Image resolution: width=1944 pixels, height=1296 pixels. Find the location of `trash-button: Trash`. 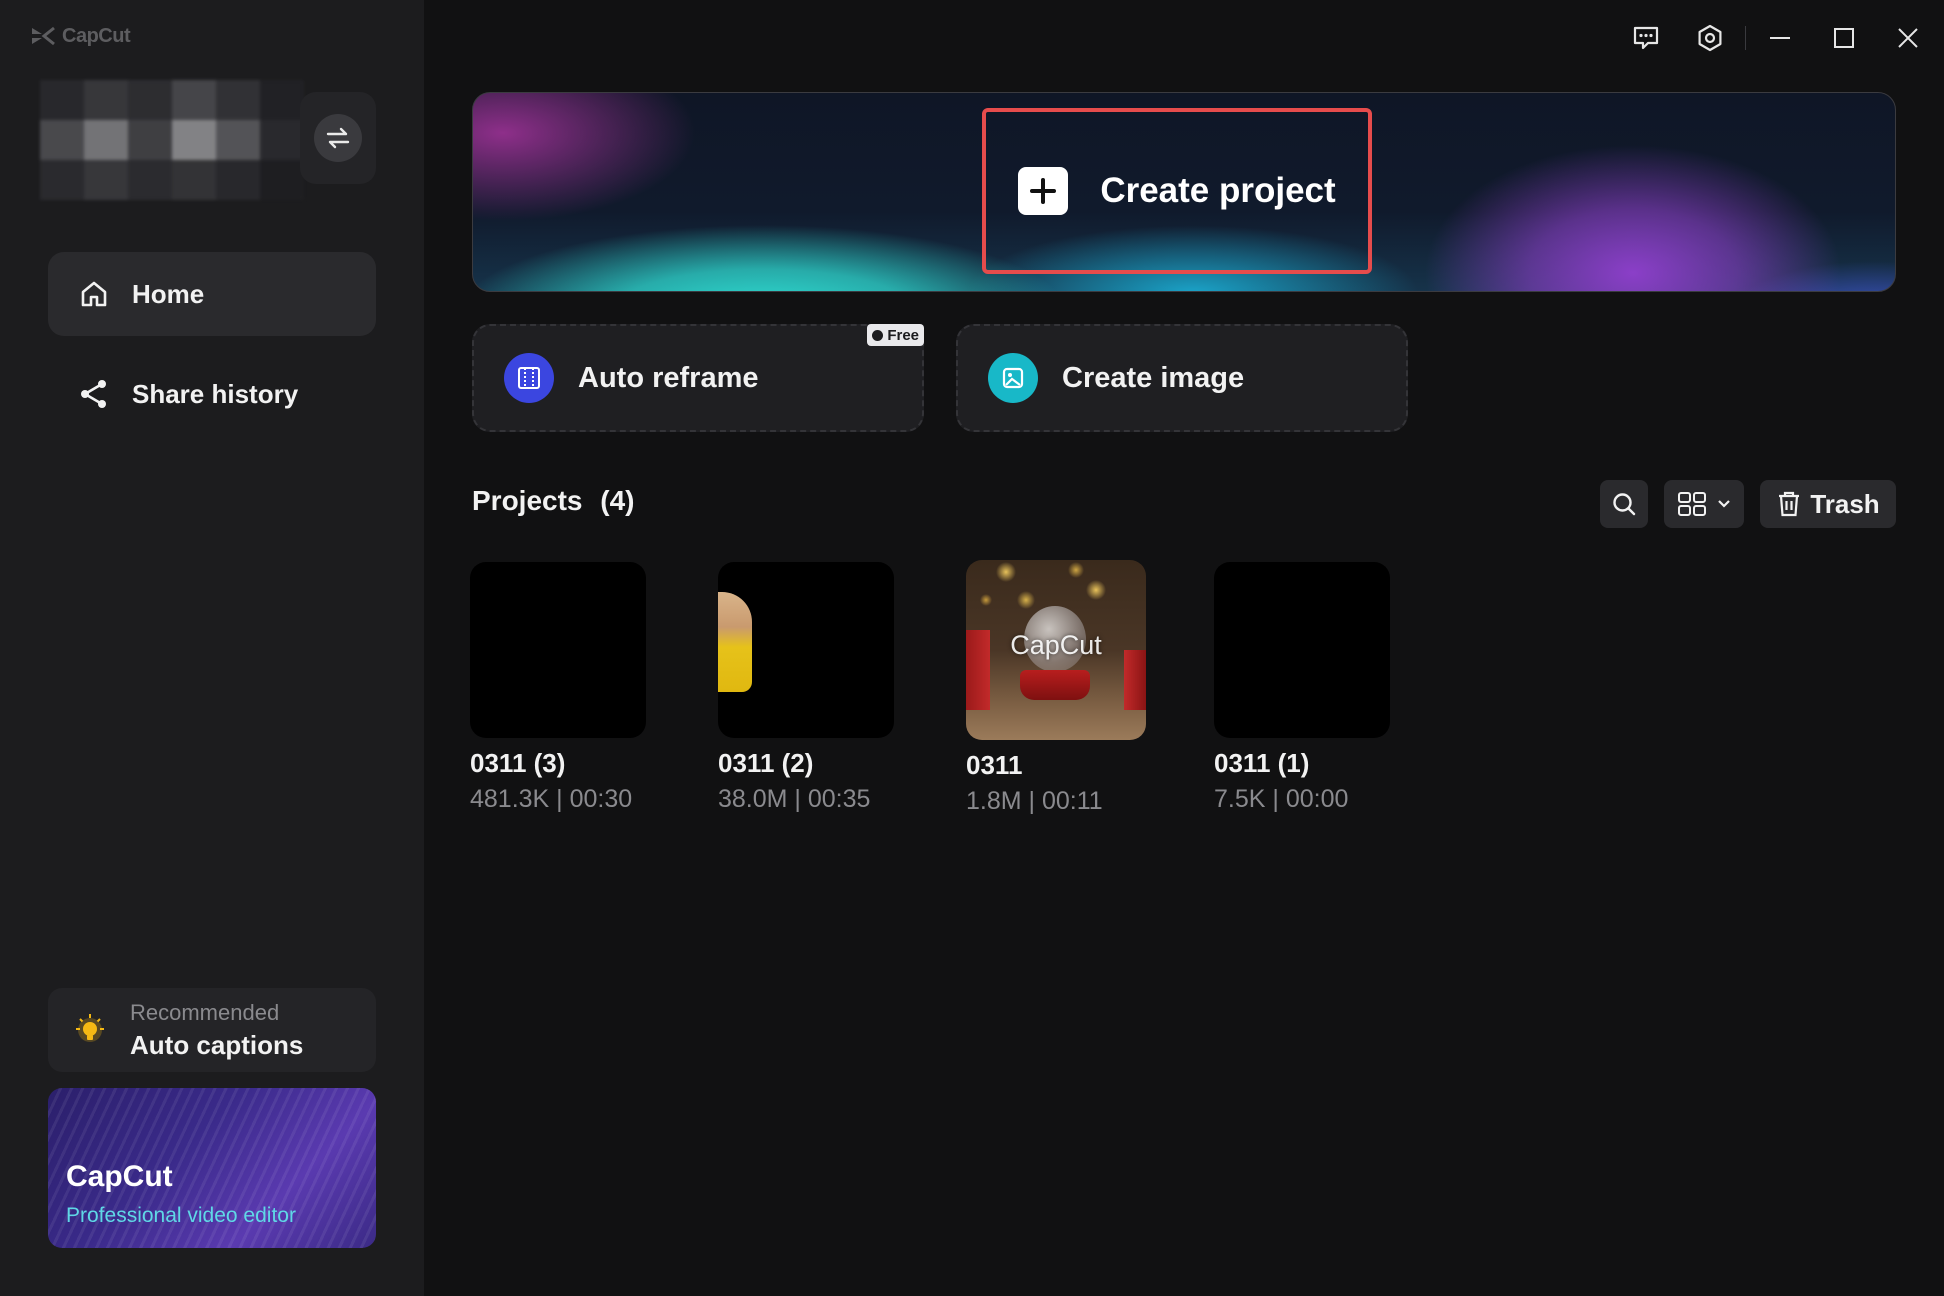

trash-button: Trash is located at coordinates (1828, 504).